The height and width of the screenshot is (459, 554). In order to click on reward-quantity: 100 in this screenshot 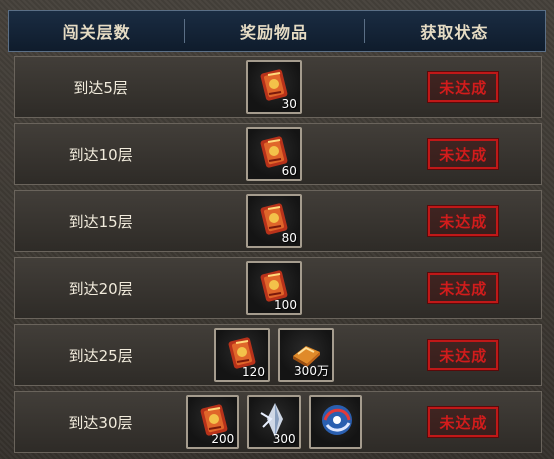, I will do `click(285, 305)`.